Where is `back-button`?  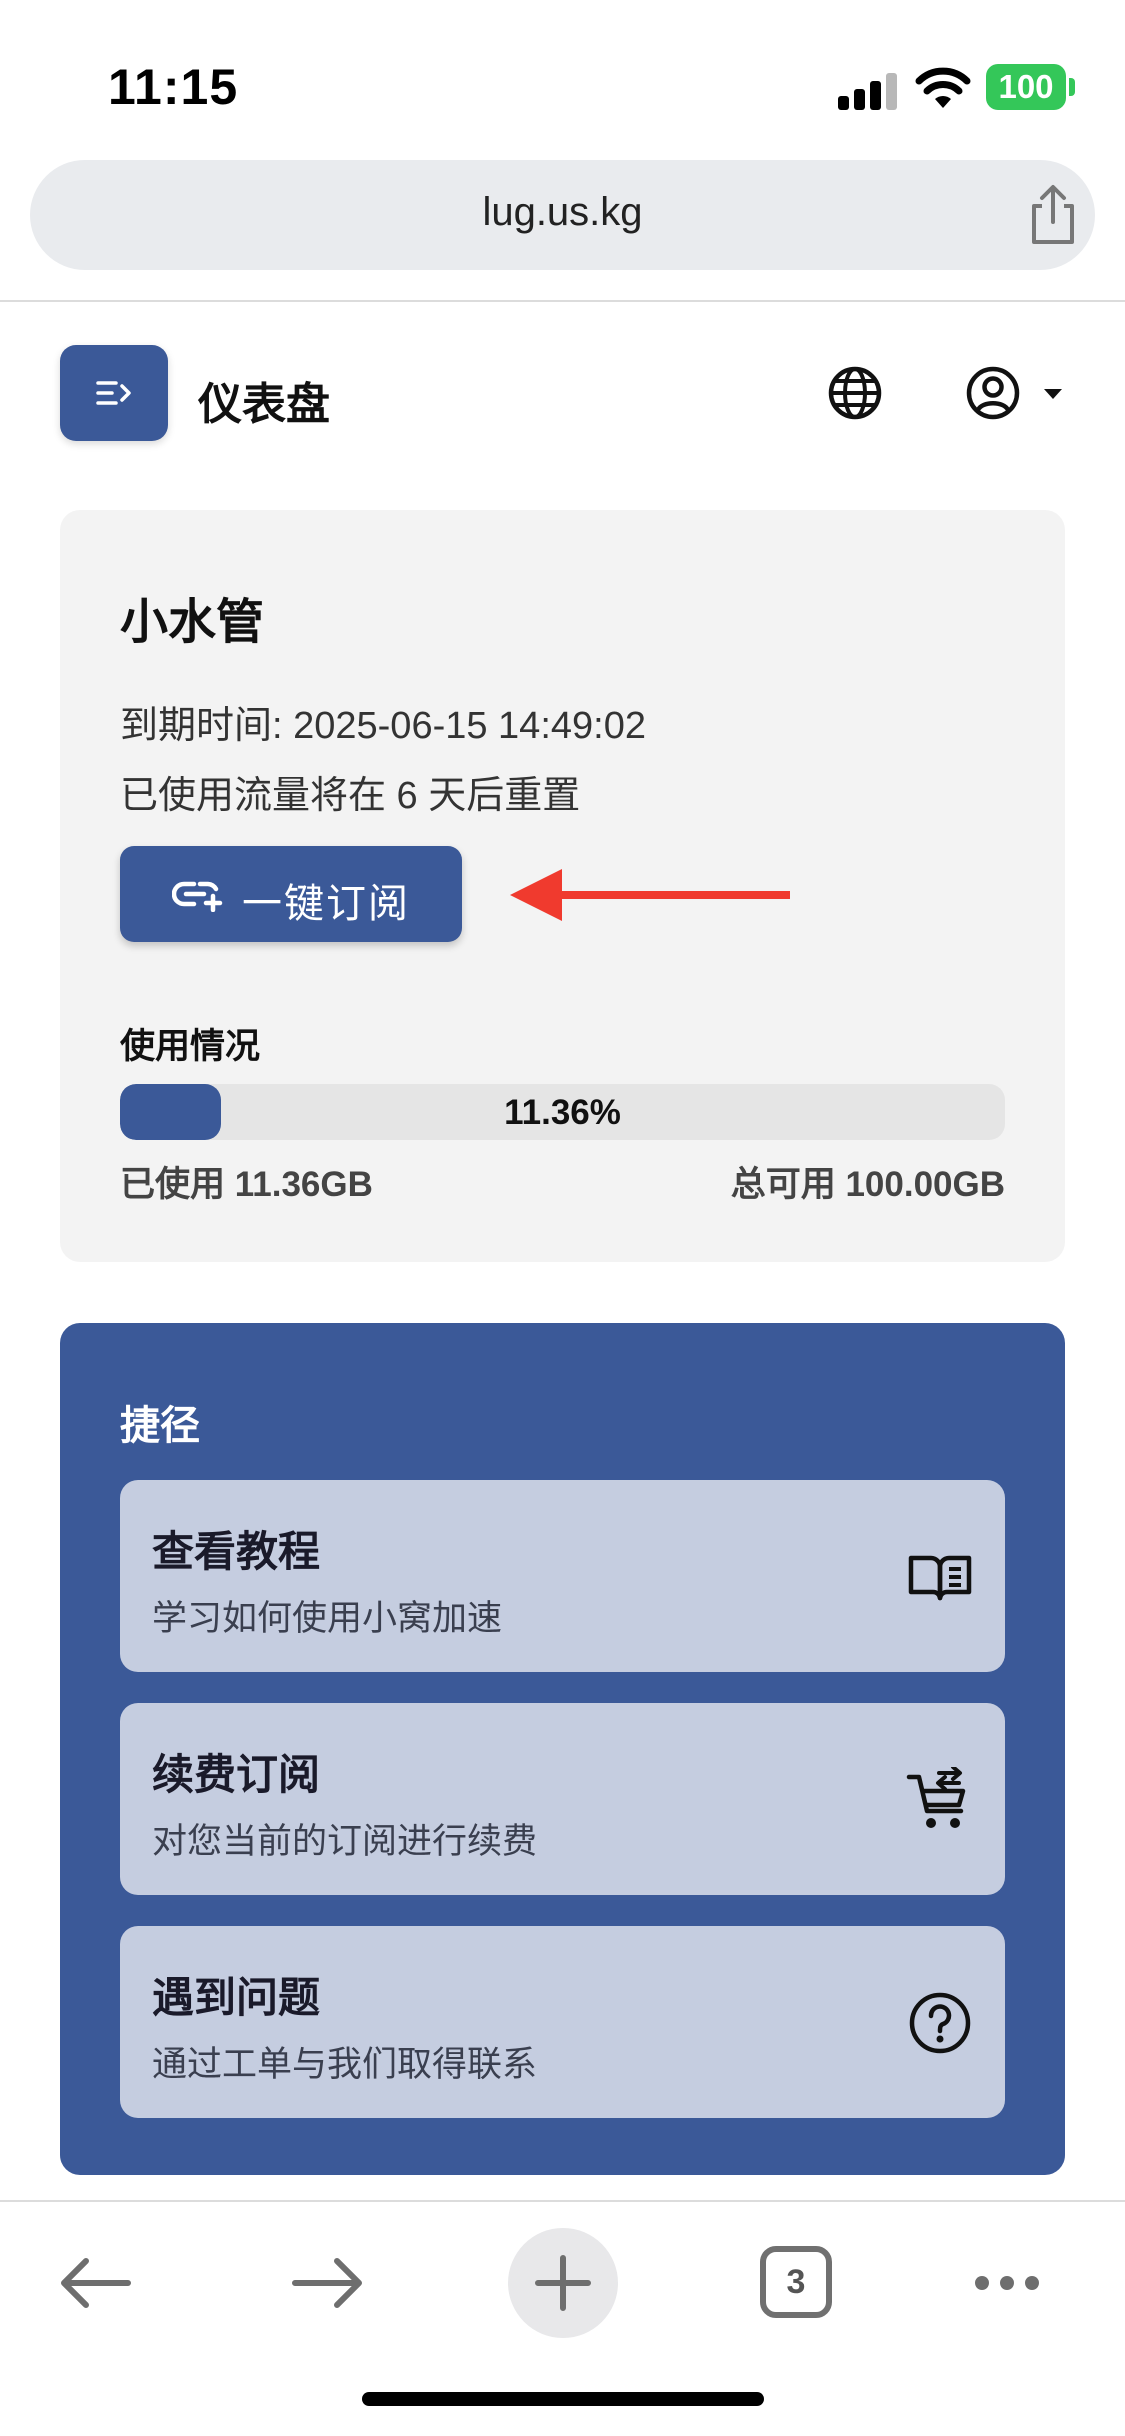 back-button is located at coordinates (95, 2283).